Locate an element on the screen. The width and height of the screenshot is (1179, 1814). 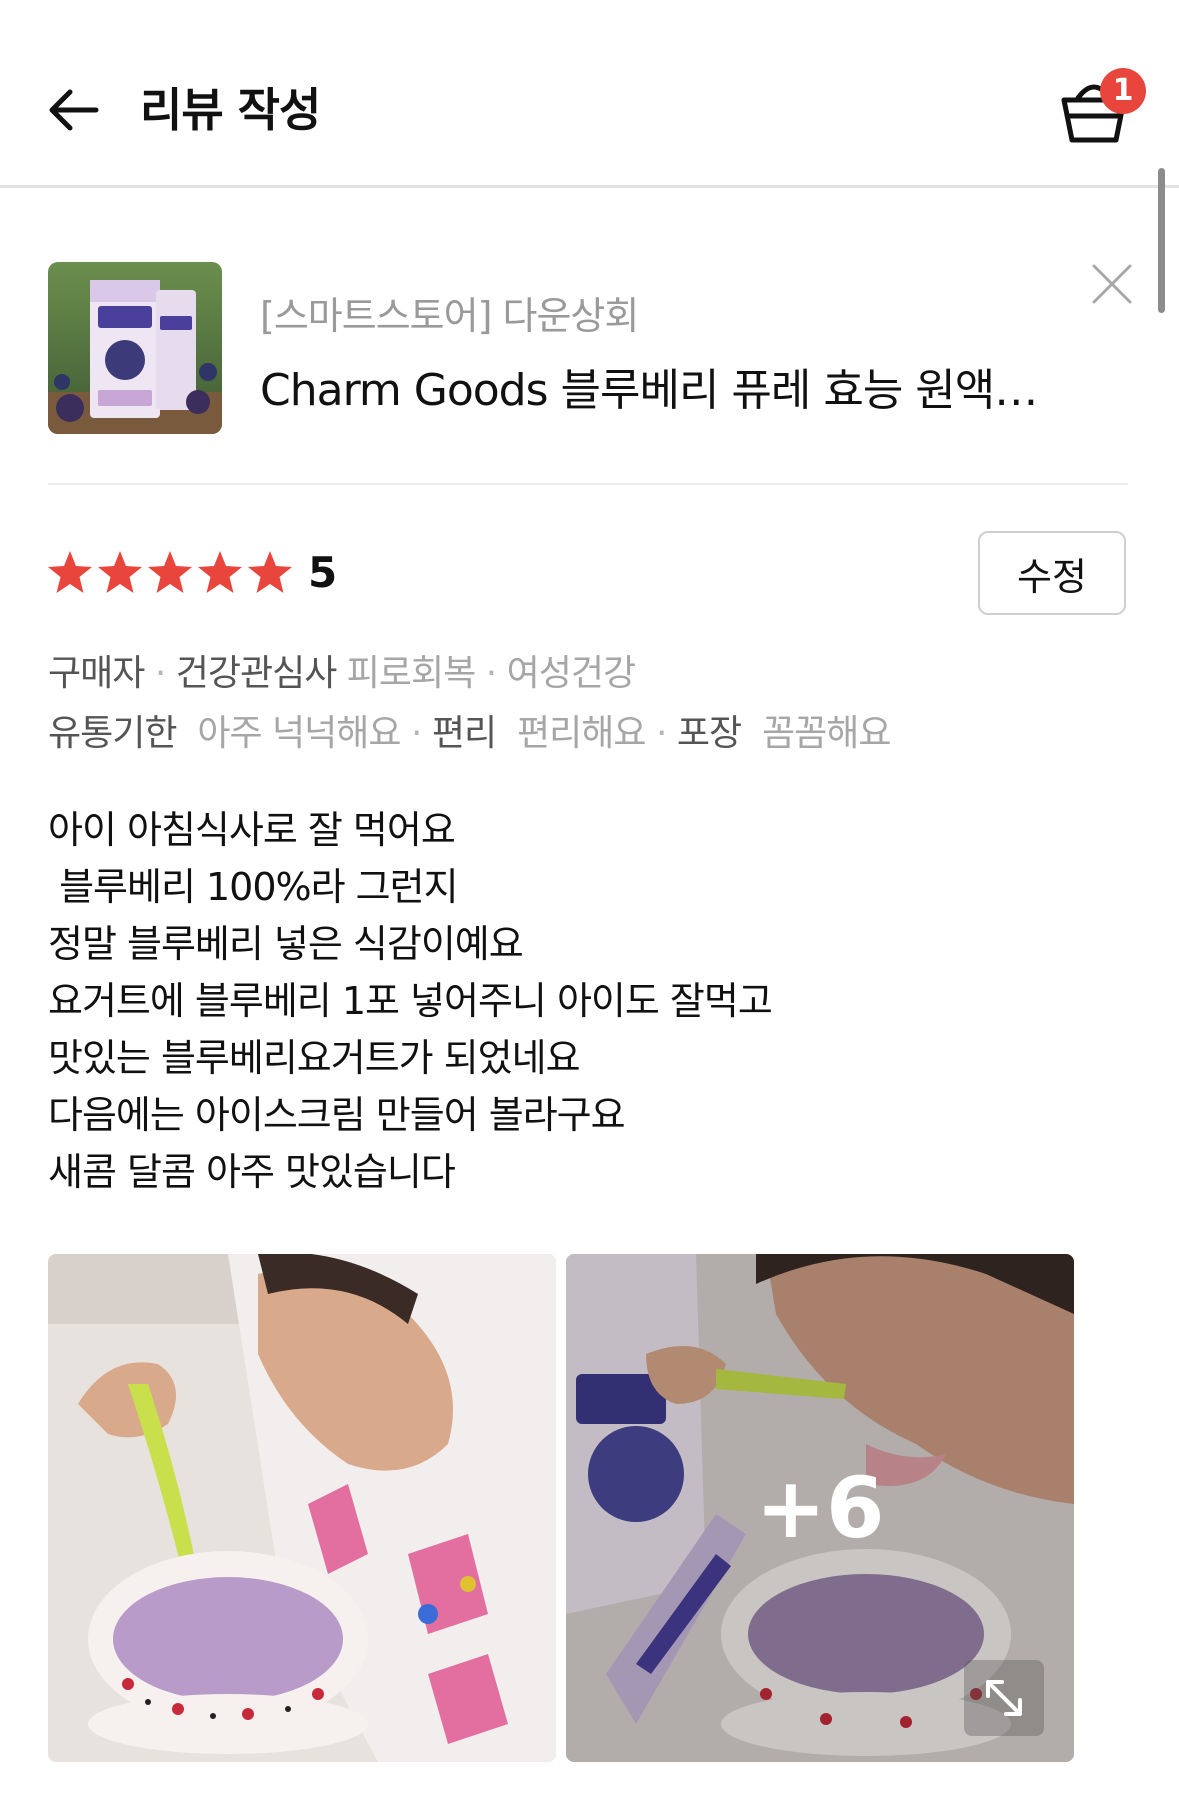
cart-count-badge: 1 is located at coordinates (1123, 91).